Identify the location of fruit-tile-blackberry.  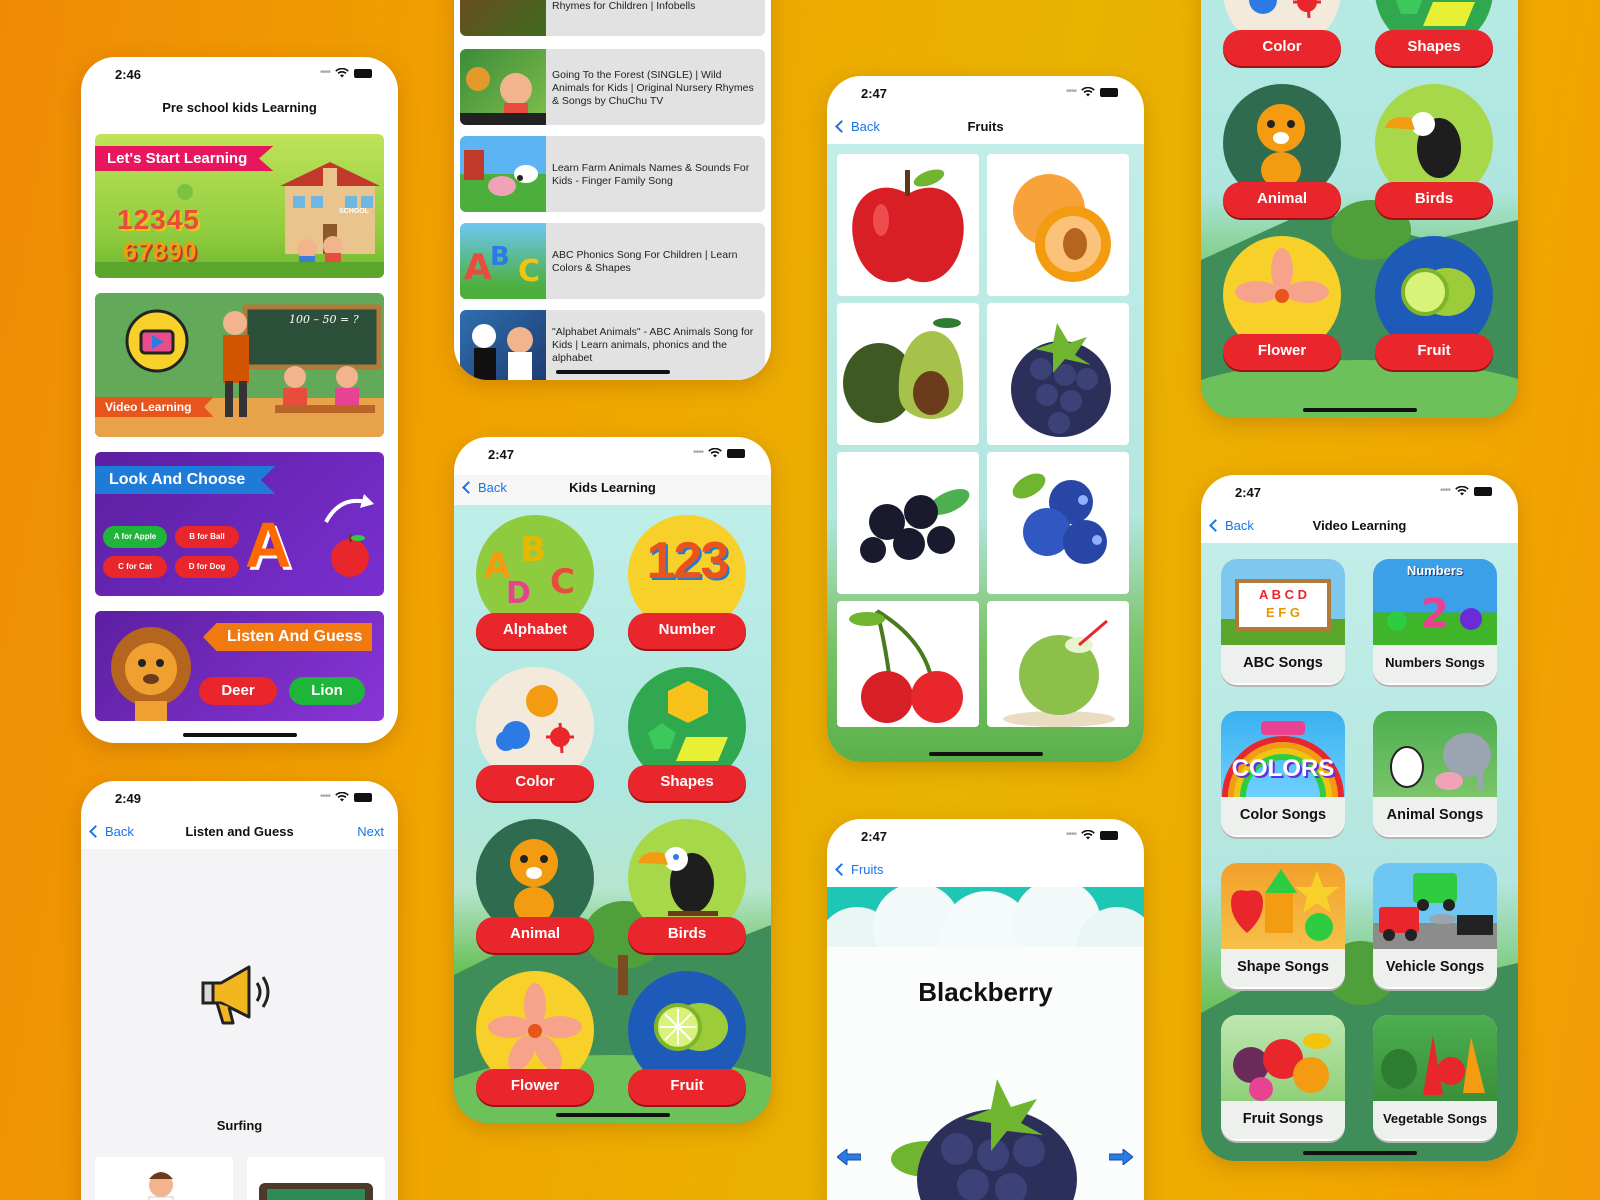
(1058, 374).